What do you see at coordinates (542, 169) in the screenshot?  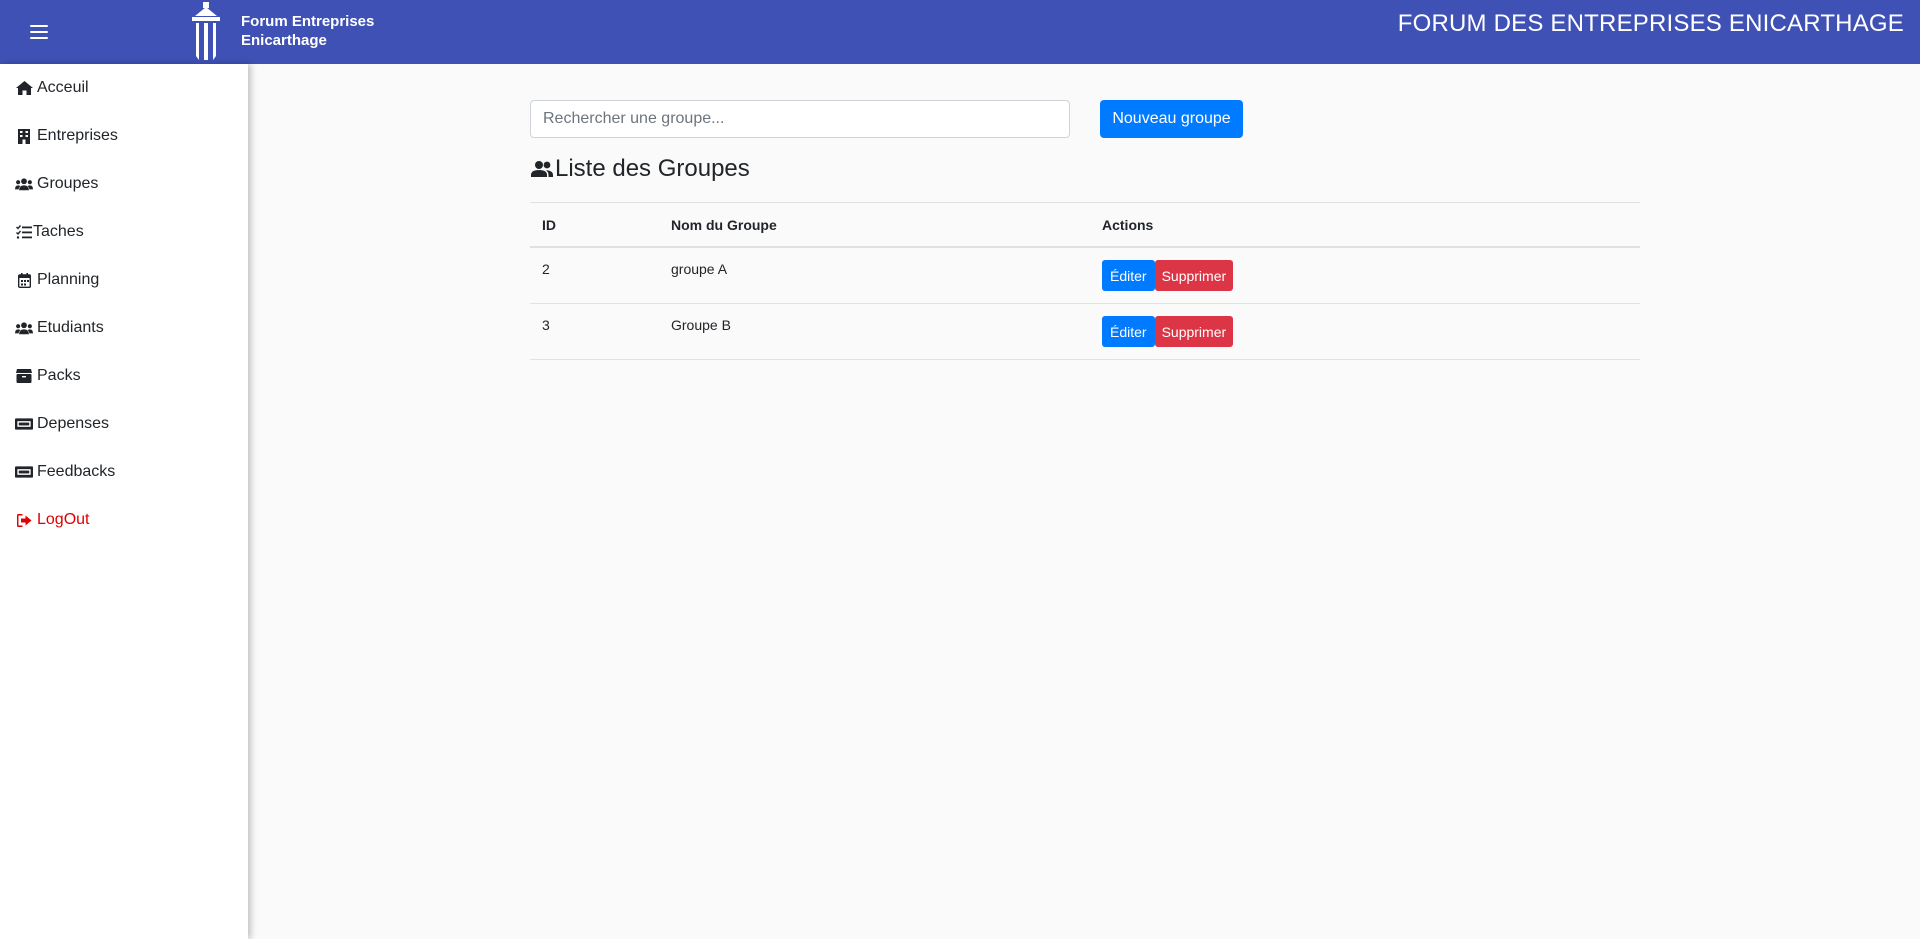 I see `groups-icon` at bounding box center [542, 169].